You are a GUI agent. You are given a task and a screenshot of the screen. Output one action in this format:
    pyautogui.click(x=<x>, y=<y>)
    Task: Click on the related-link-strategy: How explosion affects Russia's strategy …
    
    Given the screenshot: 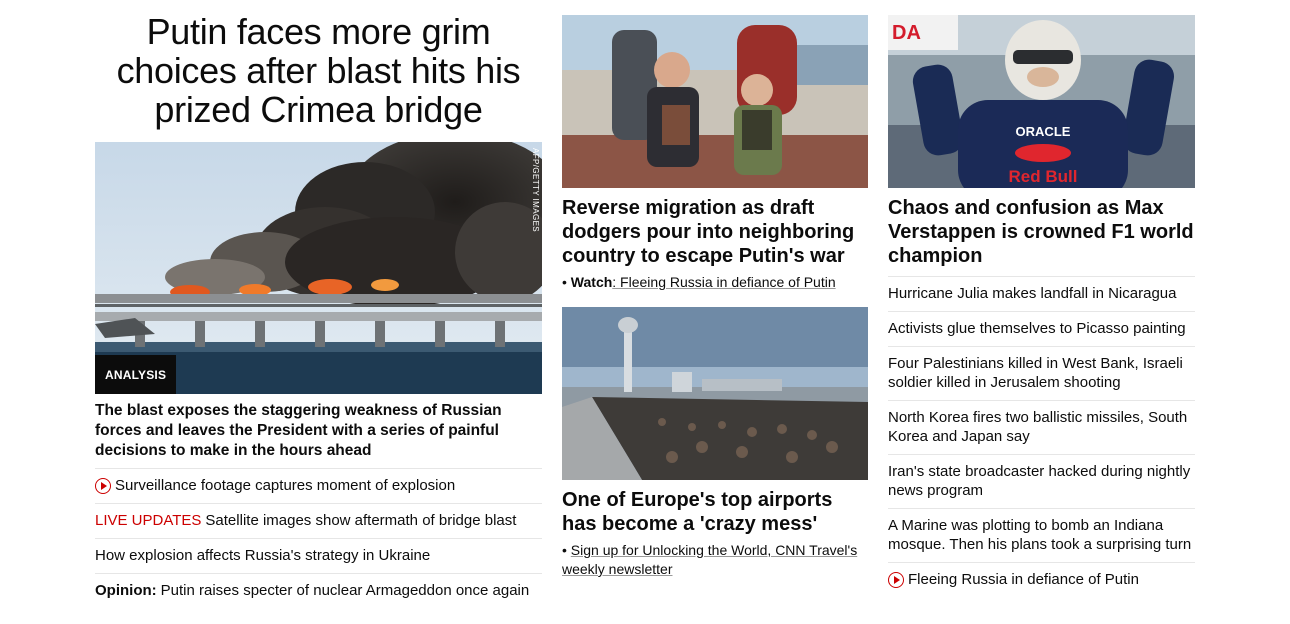 What is the action you would take?
    pyautogui.click(x=318, y=555)
    